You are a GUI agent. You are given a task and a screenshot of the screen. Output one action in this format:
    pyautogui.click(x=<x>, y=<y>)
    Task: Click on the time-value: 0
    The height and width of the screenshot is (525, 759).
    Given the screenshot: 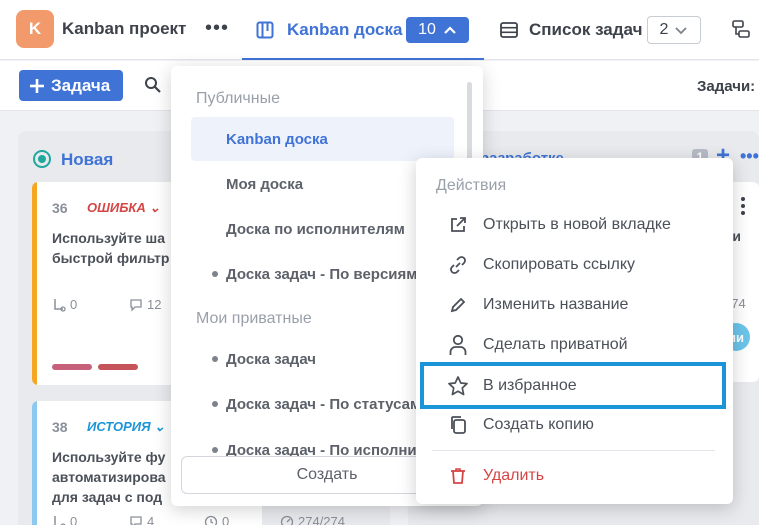 What is the action you would take?
    pyautogui.click(x=226, y=519)
    